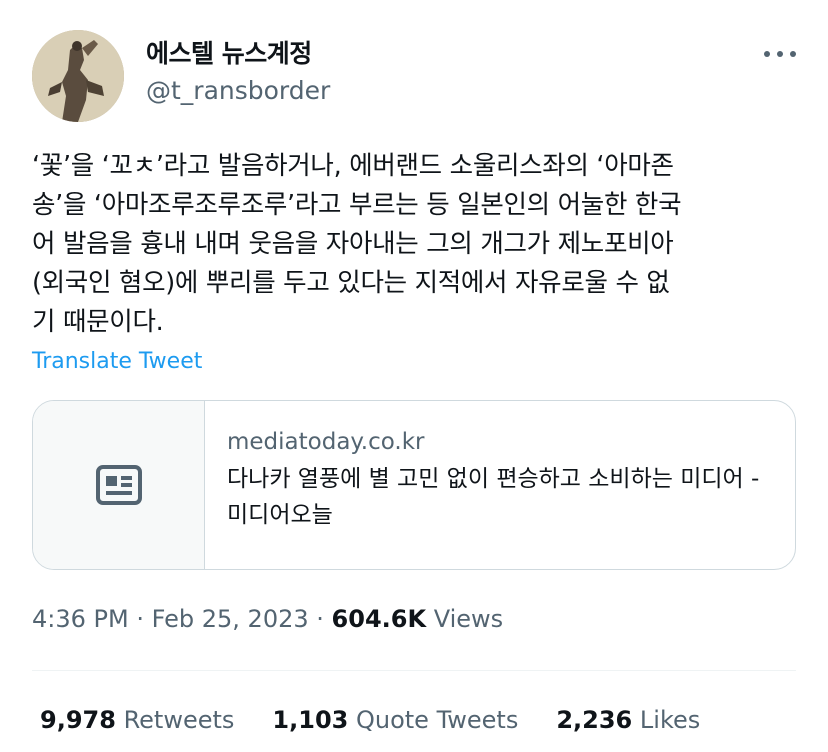  I want to click on tweet-date: Feb 25, 2023, so click(230, 619).